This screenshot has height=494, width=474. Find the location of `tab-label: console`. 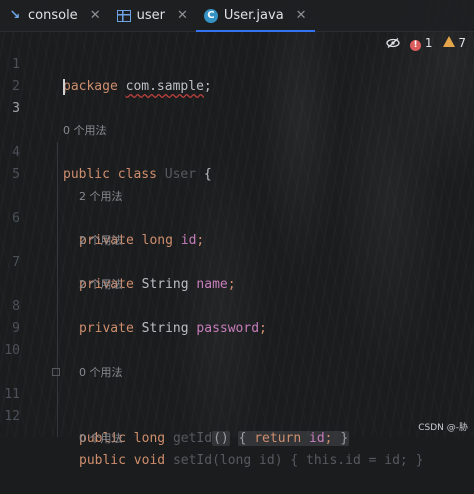

tab-label: console is located at coordinates (53, 15).